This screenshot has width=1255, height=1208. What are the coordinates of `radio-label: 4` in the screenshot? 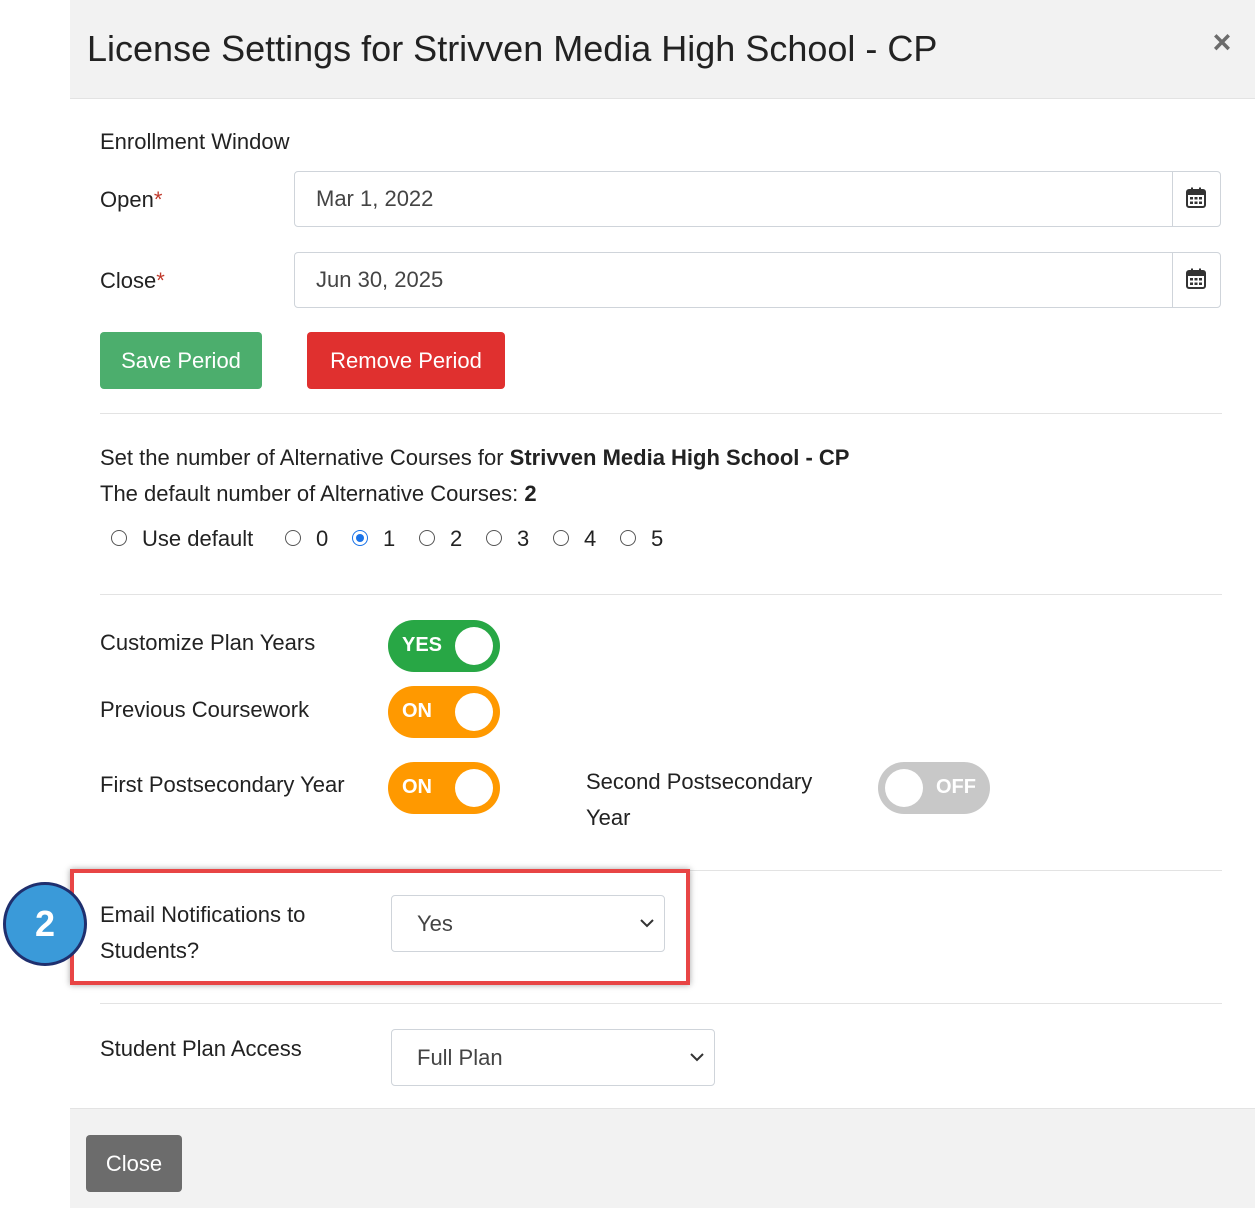 It's located at (590, 538).